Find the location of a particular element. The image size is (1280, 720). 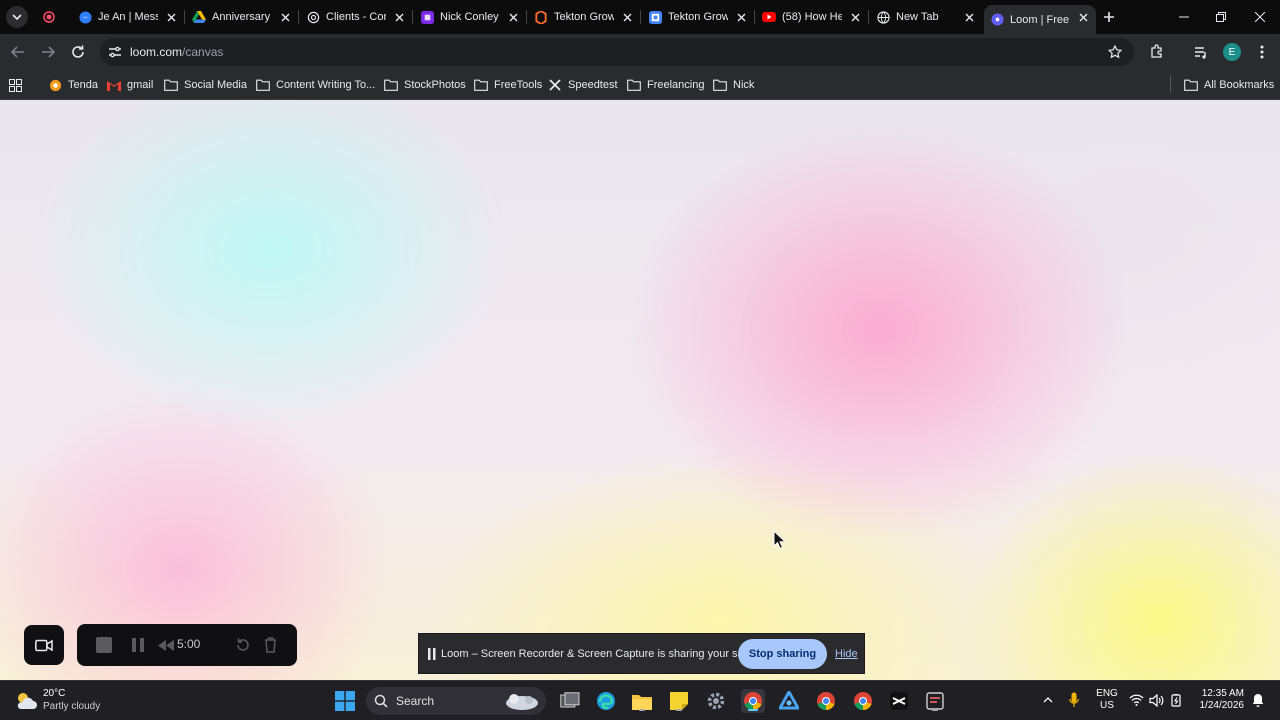

start-button is located at coordinates (345, 701).